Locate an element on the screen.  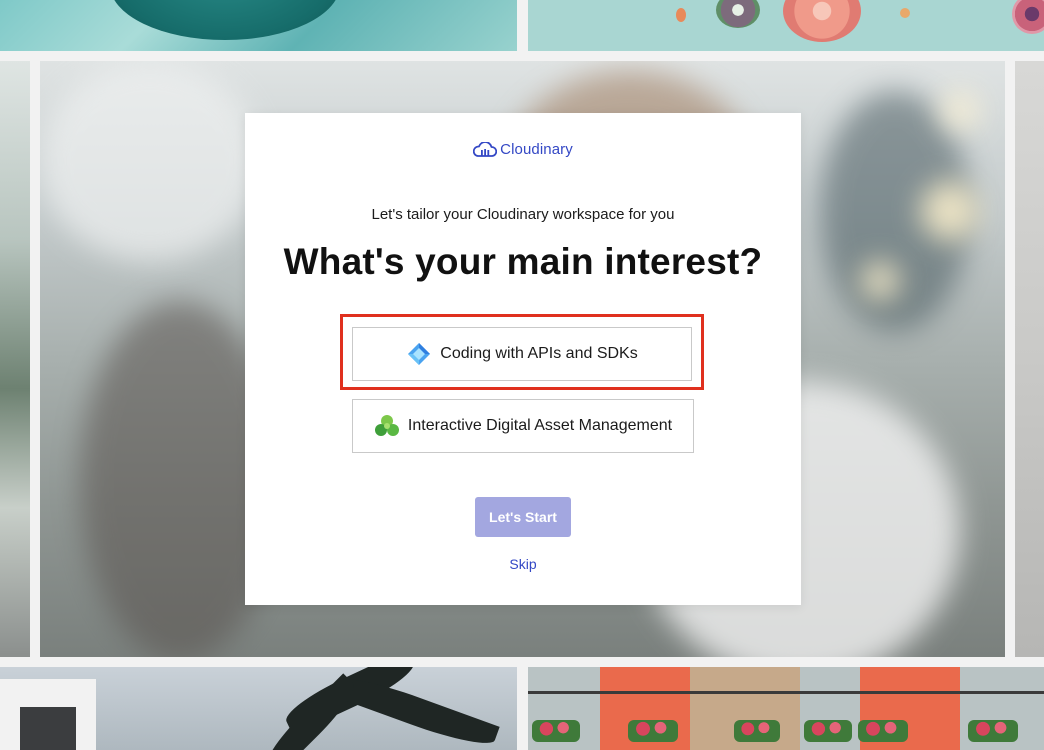
background-photo-pool is located at coordinates (258, 25).